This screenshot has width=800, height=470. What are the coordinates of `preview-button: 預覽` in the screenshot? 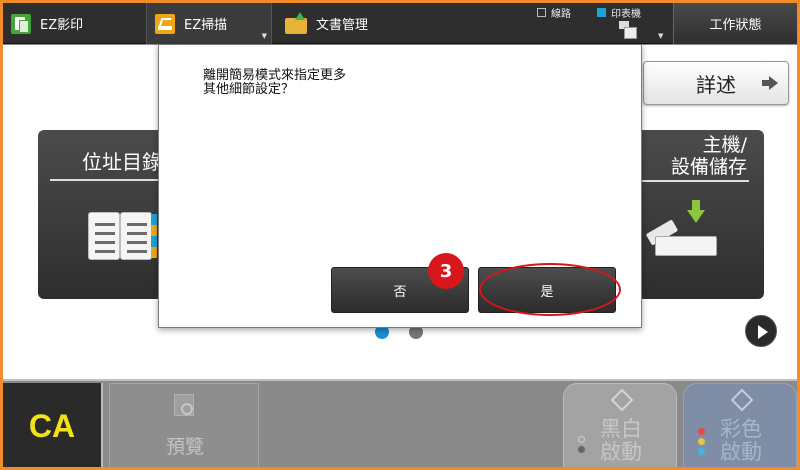 It's located at (184, 425).